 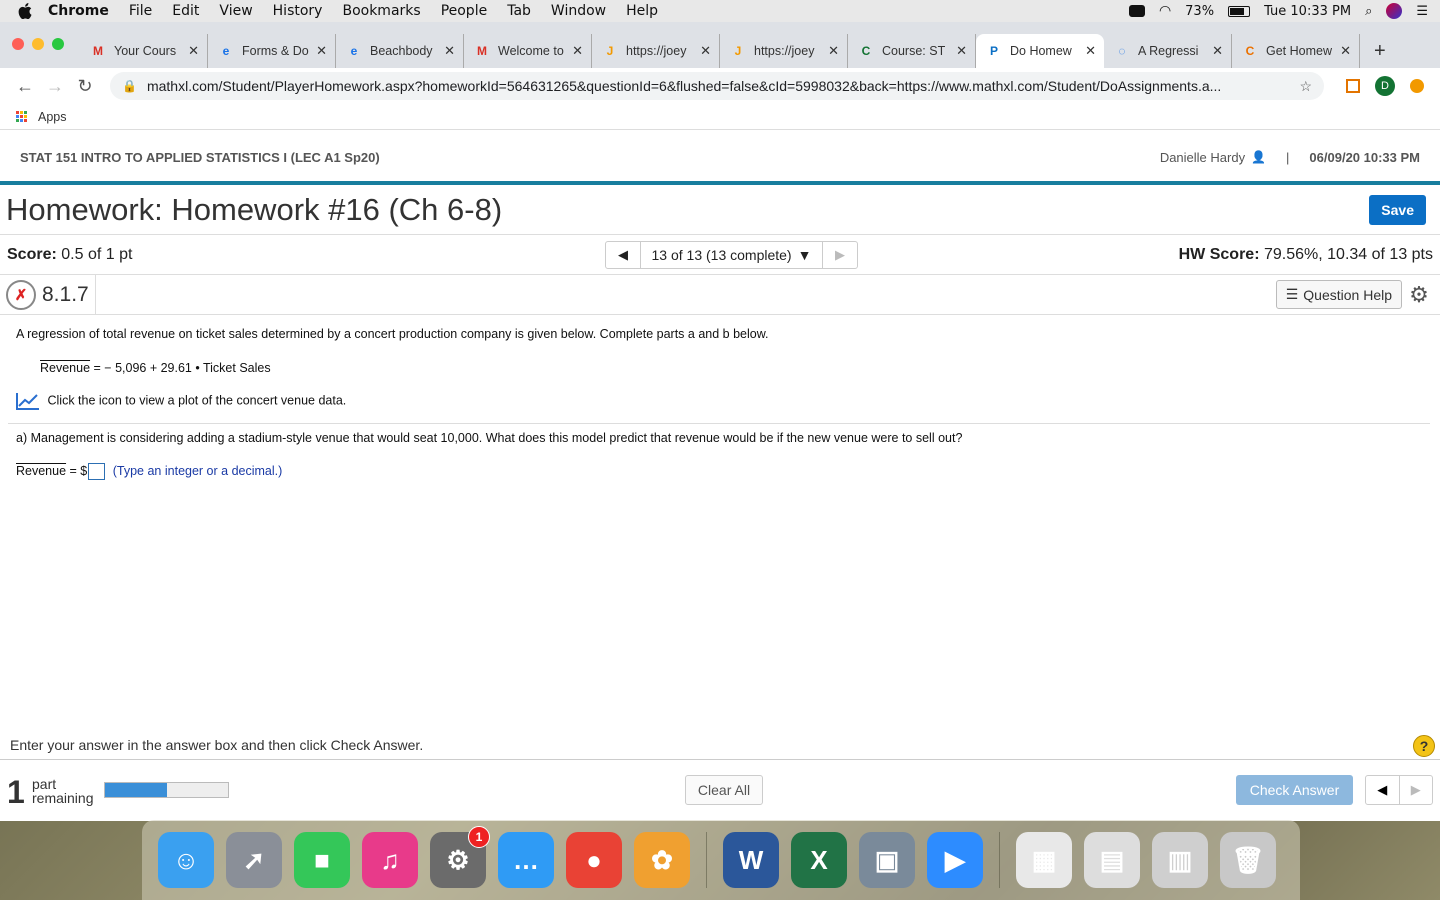 I want to click on dock-glyph: ✿, so click(x=662, y=859).